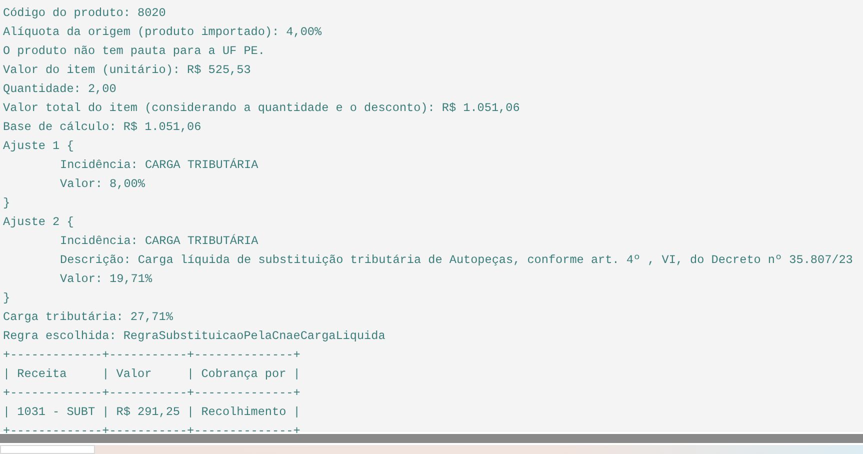  I want to click on console-line: Valor total do item (considerando a quantidade e o desconto): R$ 1.051,06, so click(261, 108).